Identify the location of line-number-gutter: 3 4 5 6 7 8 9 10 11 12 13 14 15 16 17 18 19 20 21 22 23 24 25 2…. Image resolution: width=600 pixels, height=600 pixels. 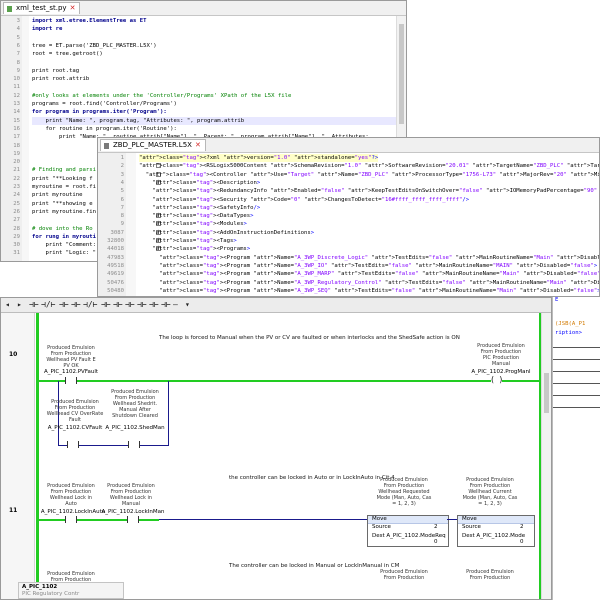
(12, 138).